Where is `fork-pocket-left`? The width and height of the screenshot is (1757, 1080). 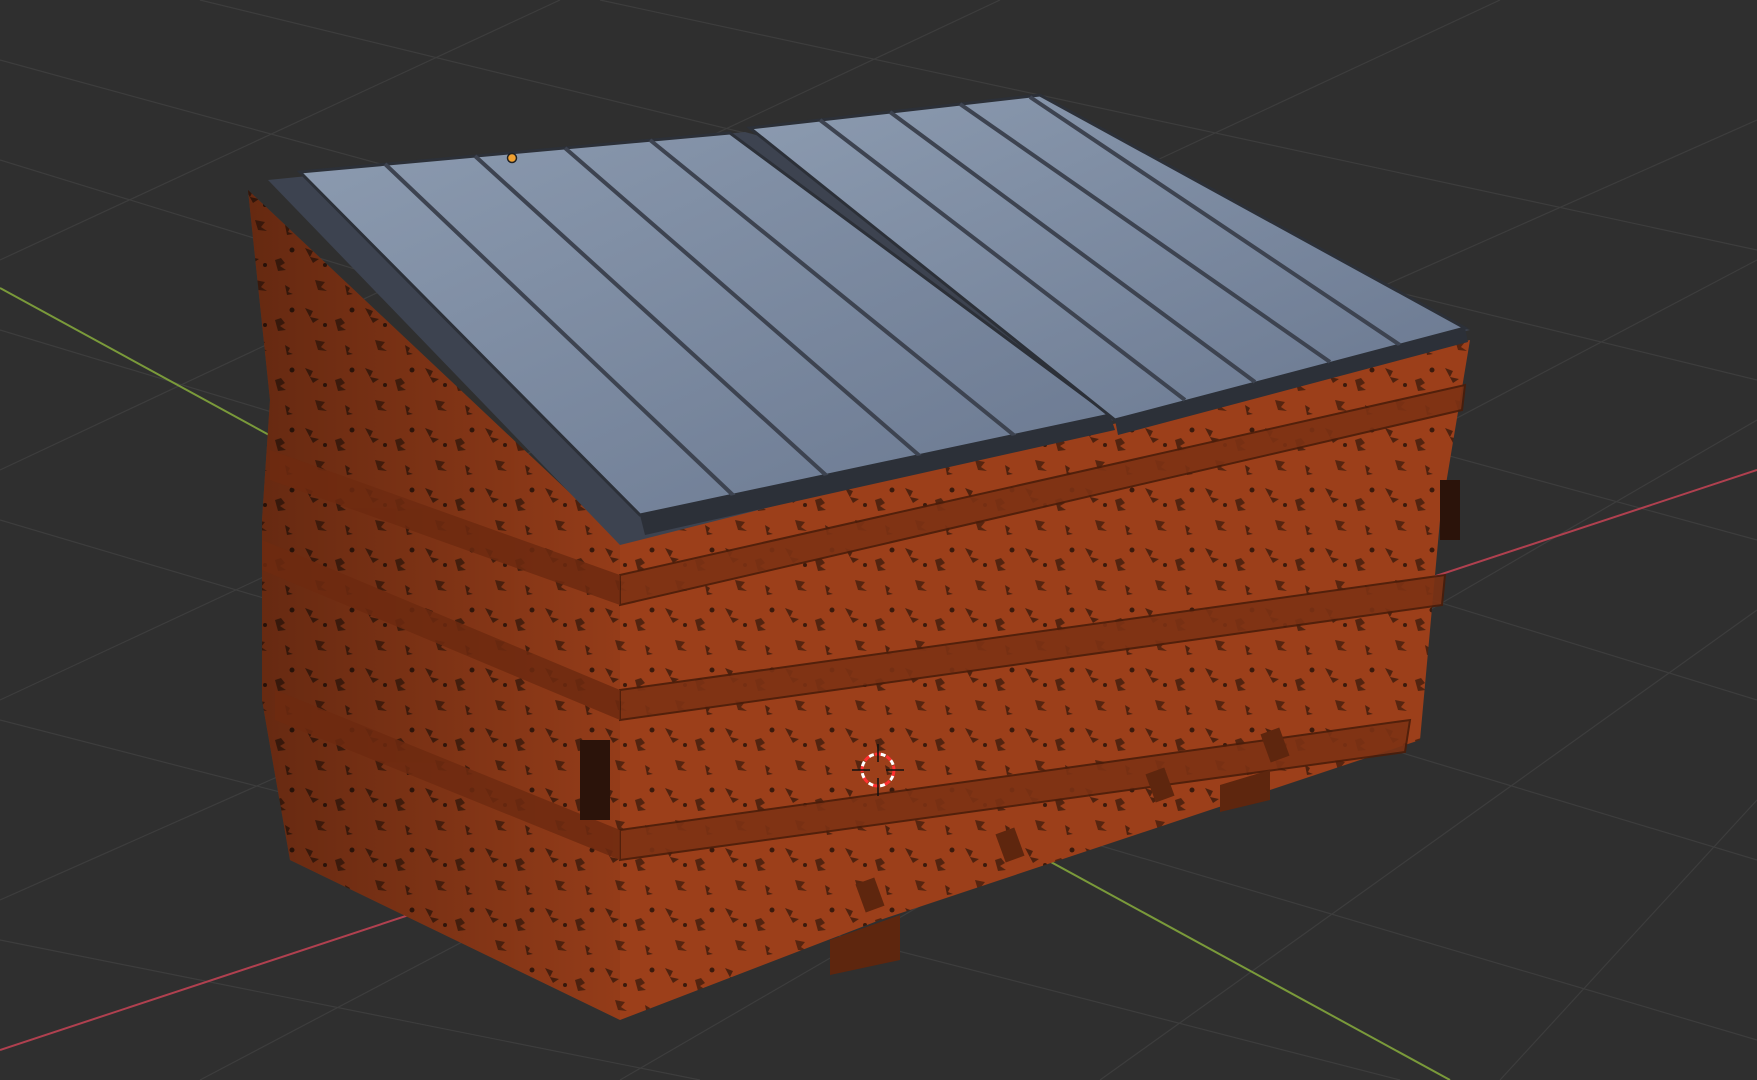
fork-pocket-left is located at coordinates (595, 780).